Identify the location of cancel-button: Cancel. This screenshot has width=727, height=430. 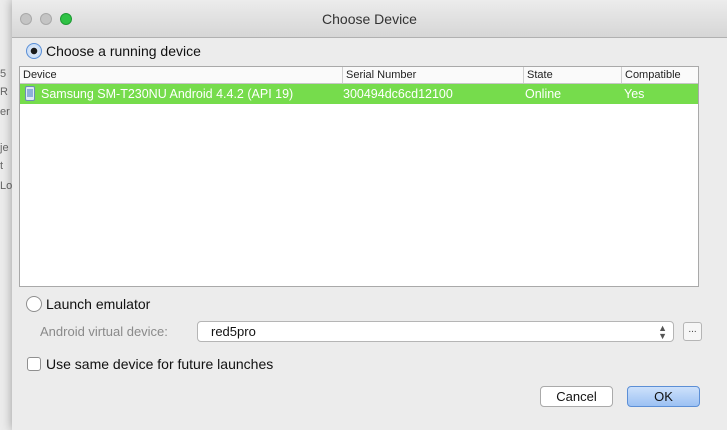
(576, 396).